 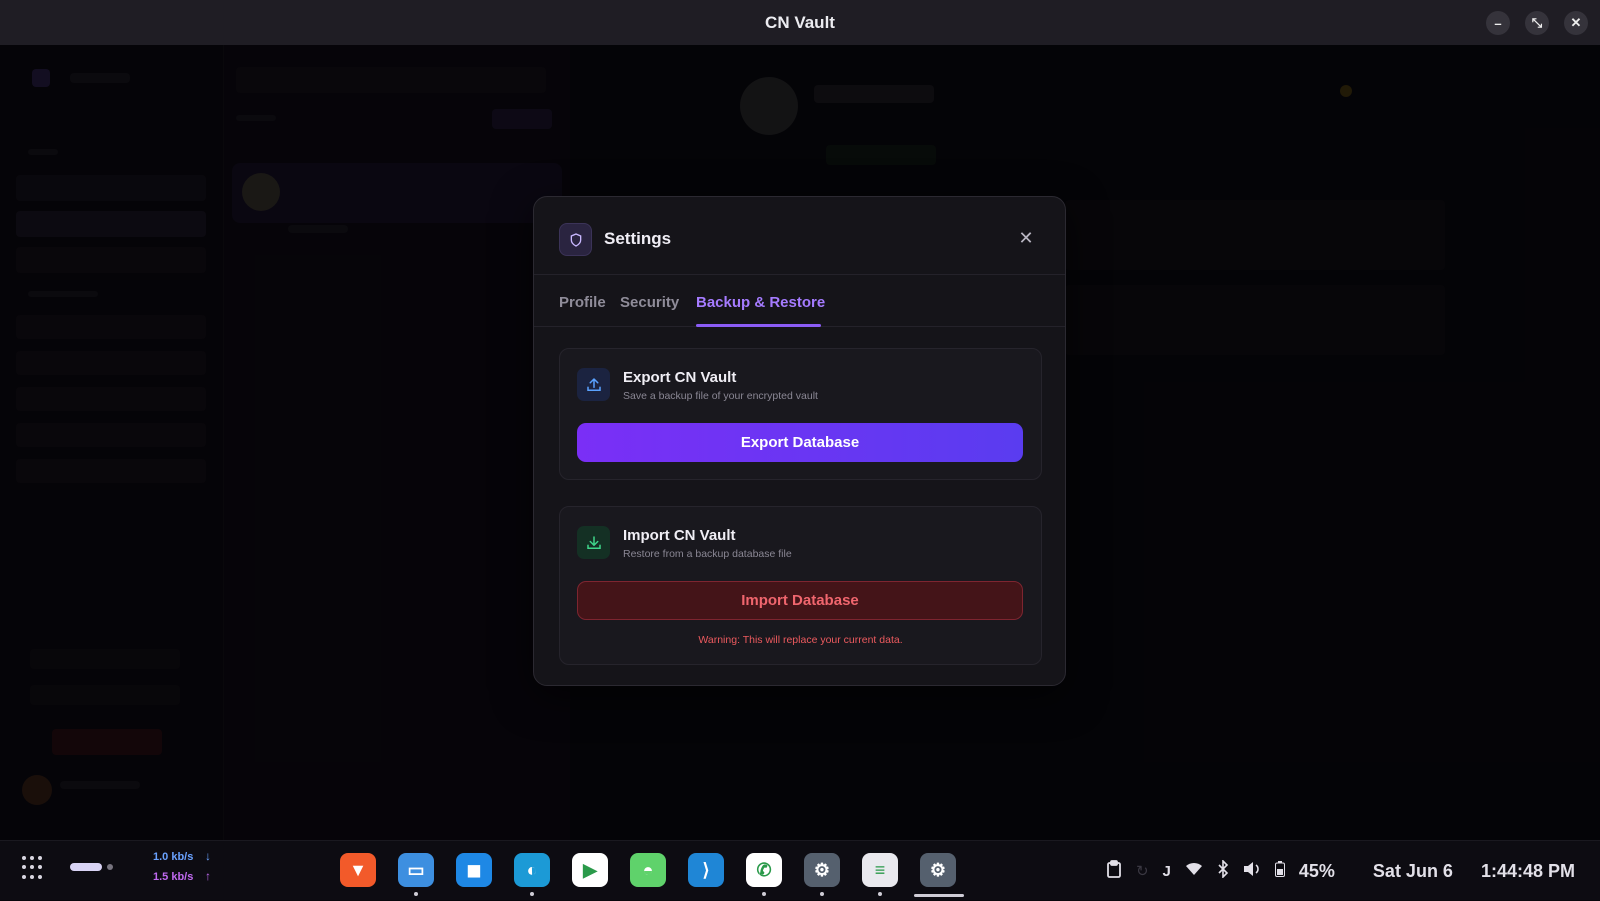 What do you see at coordinates (638, 238) in the screenshot?
I see `modal-title: Settings` at bounding box center [638, 238].